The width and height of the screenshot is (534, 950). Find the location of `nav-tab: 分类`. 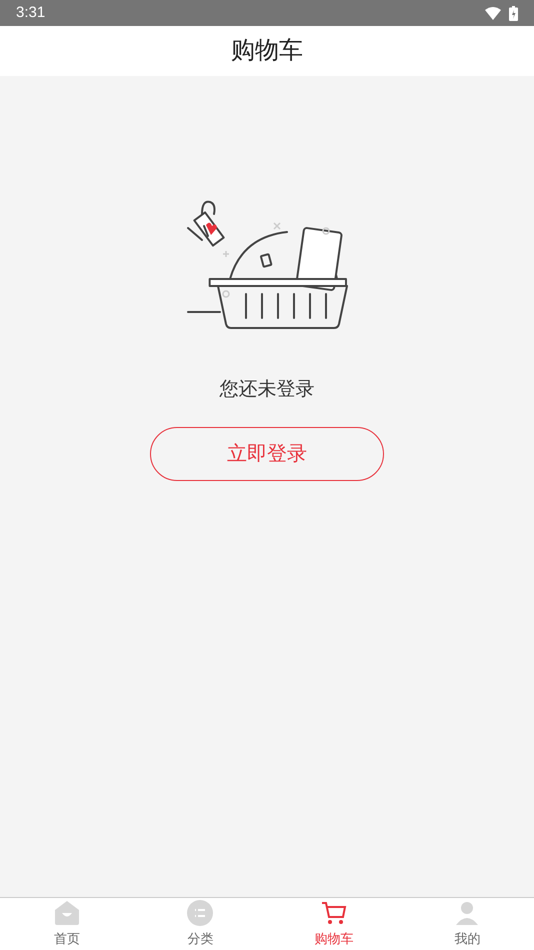

nav-tab: 分类 is located at coordinates (200, 924).